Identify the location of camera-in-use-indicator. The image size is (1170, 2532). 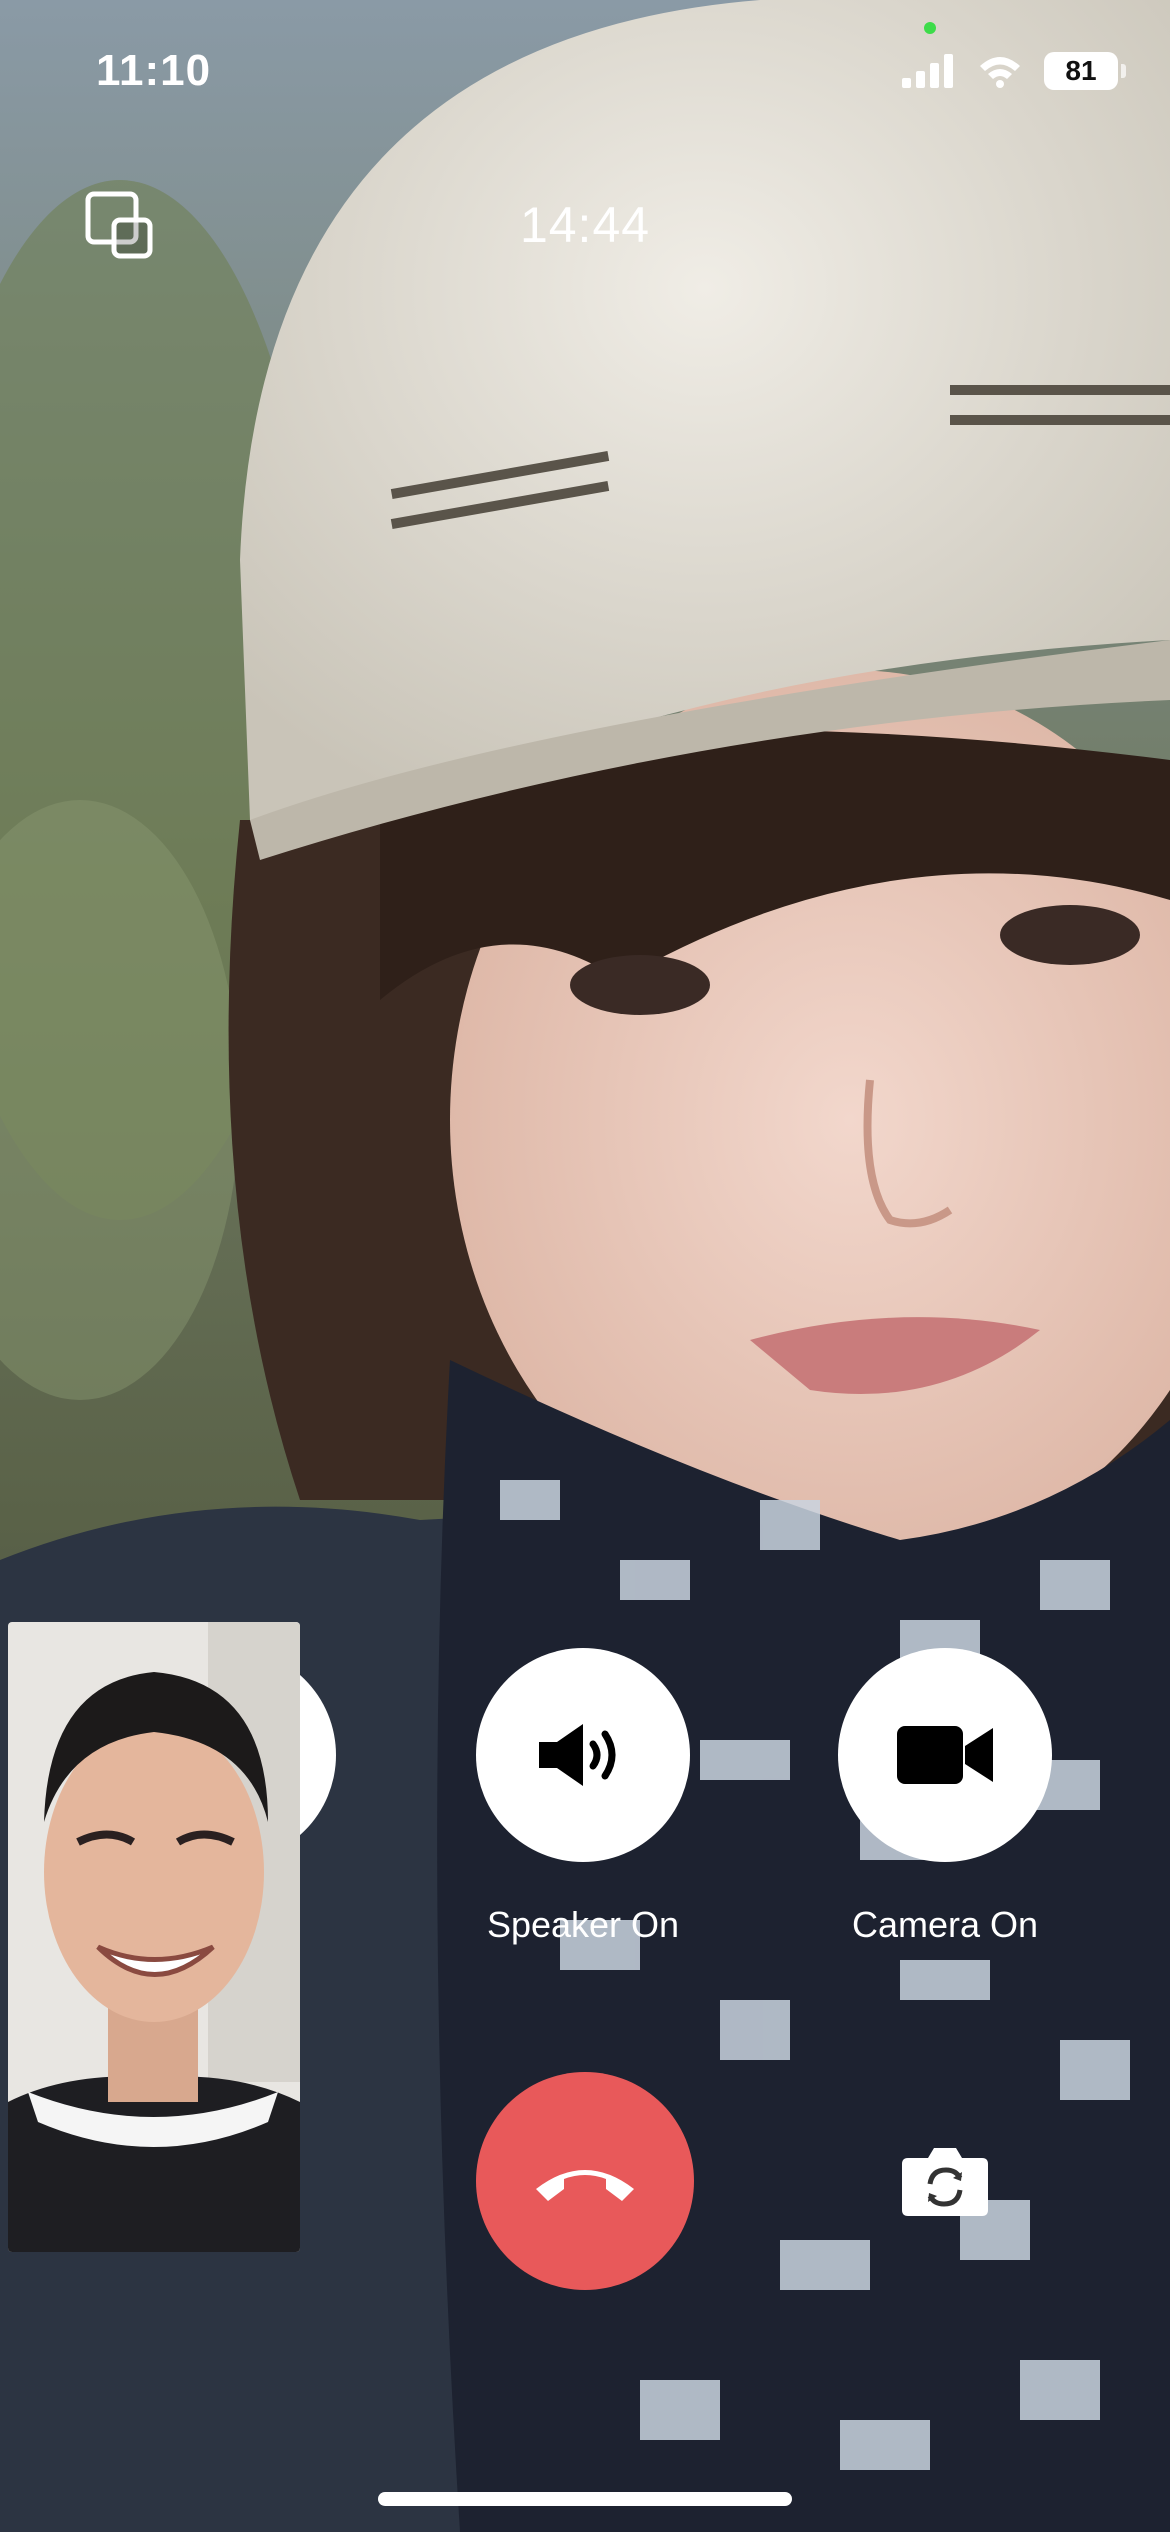
(930, 28).